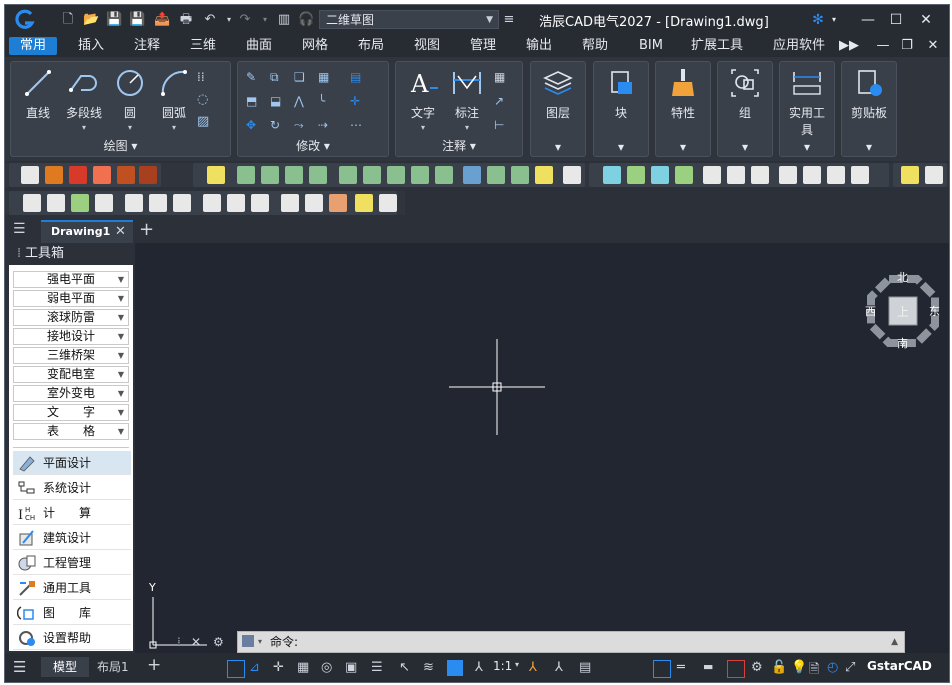 Image resolution: width=952 pixels, height=685 pixels. Describe the element at coordinates (71, 298) in the screenshot. I see `category-weak-current: 弱电平面 ▼` at that location.